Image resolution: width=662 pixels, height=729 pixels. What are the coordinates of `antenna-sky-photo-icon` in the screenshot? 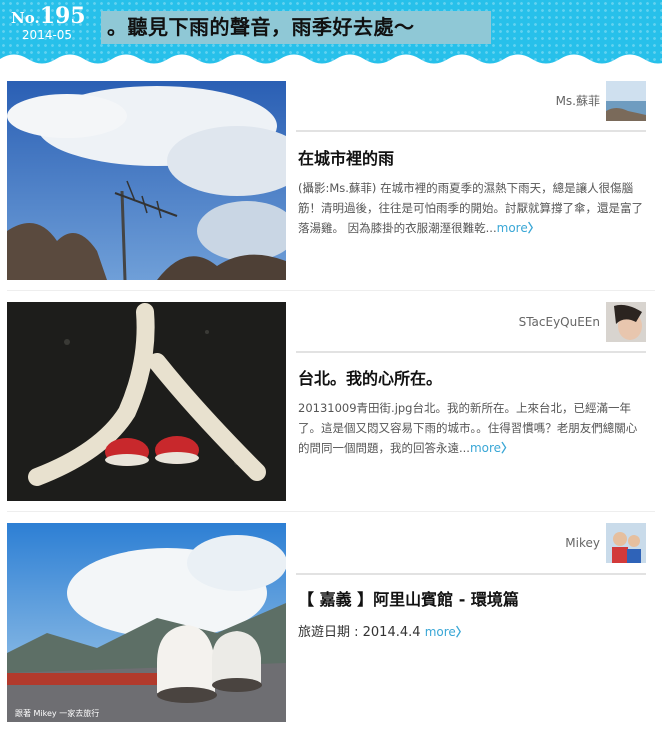 It's located at (146, 180).